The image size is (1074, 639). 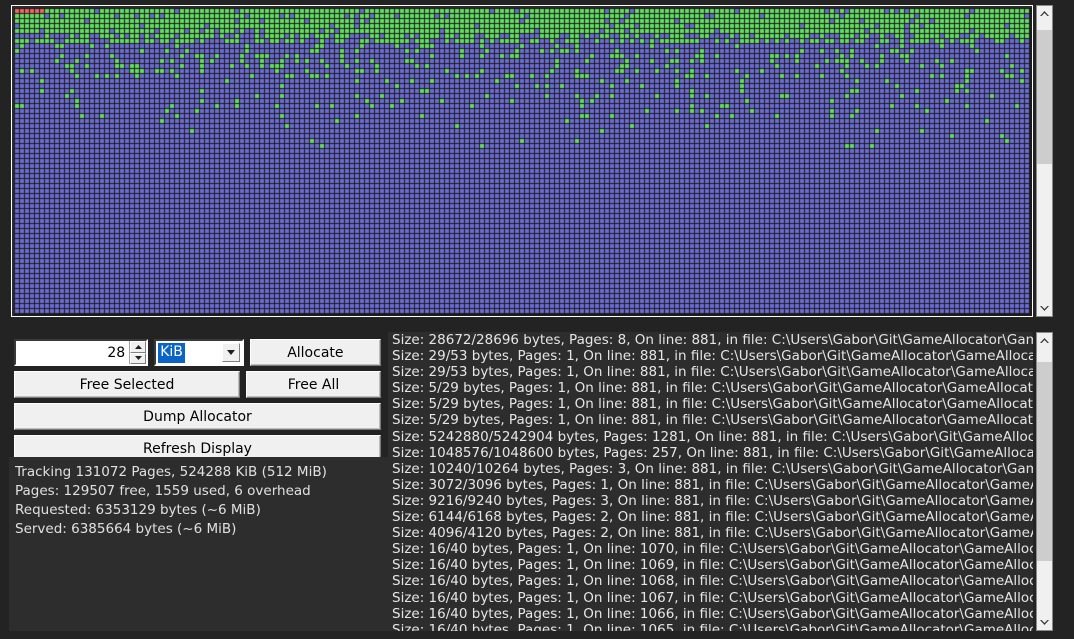 I want to click on allocation-list-scroll-down-icon, so click(x=1044, y=622).